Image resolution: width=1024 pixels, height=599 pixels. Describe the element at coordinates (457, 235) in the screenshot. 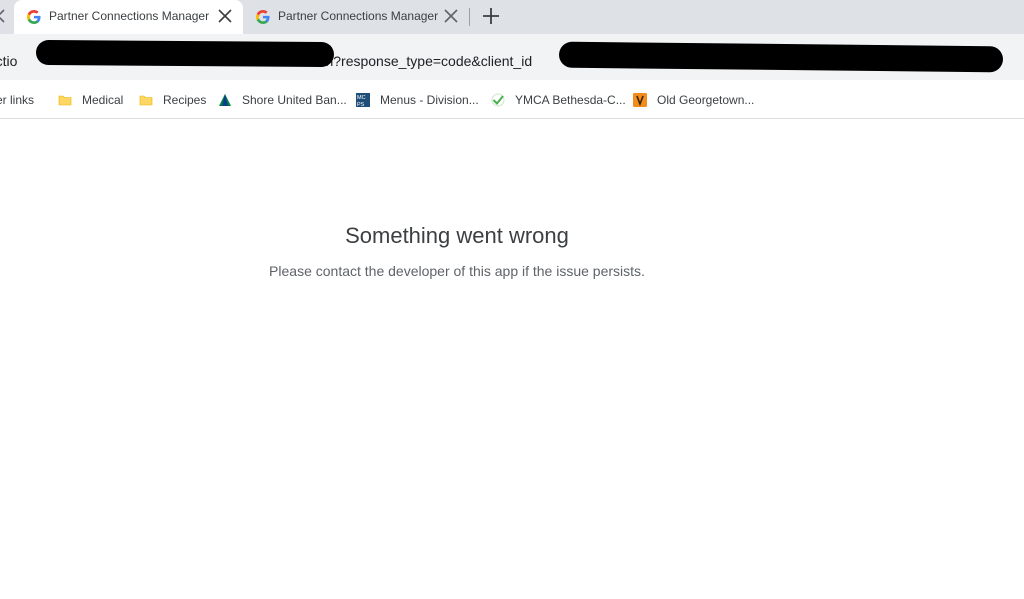

I see `error-title: Something went wrong` at that location.